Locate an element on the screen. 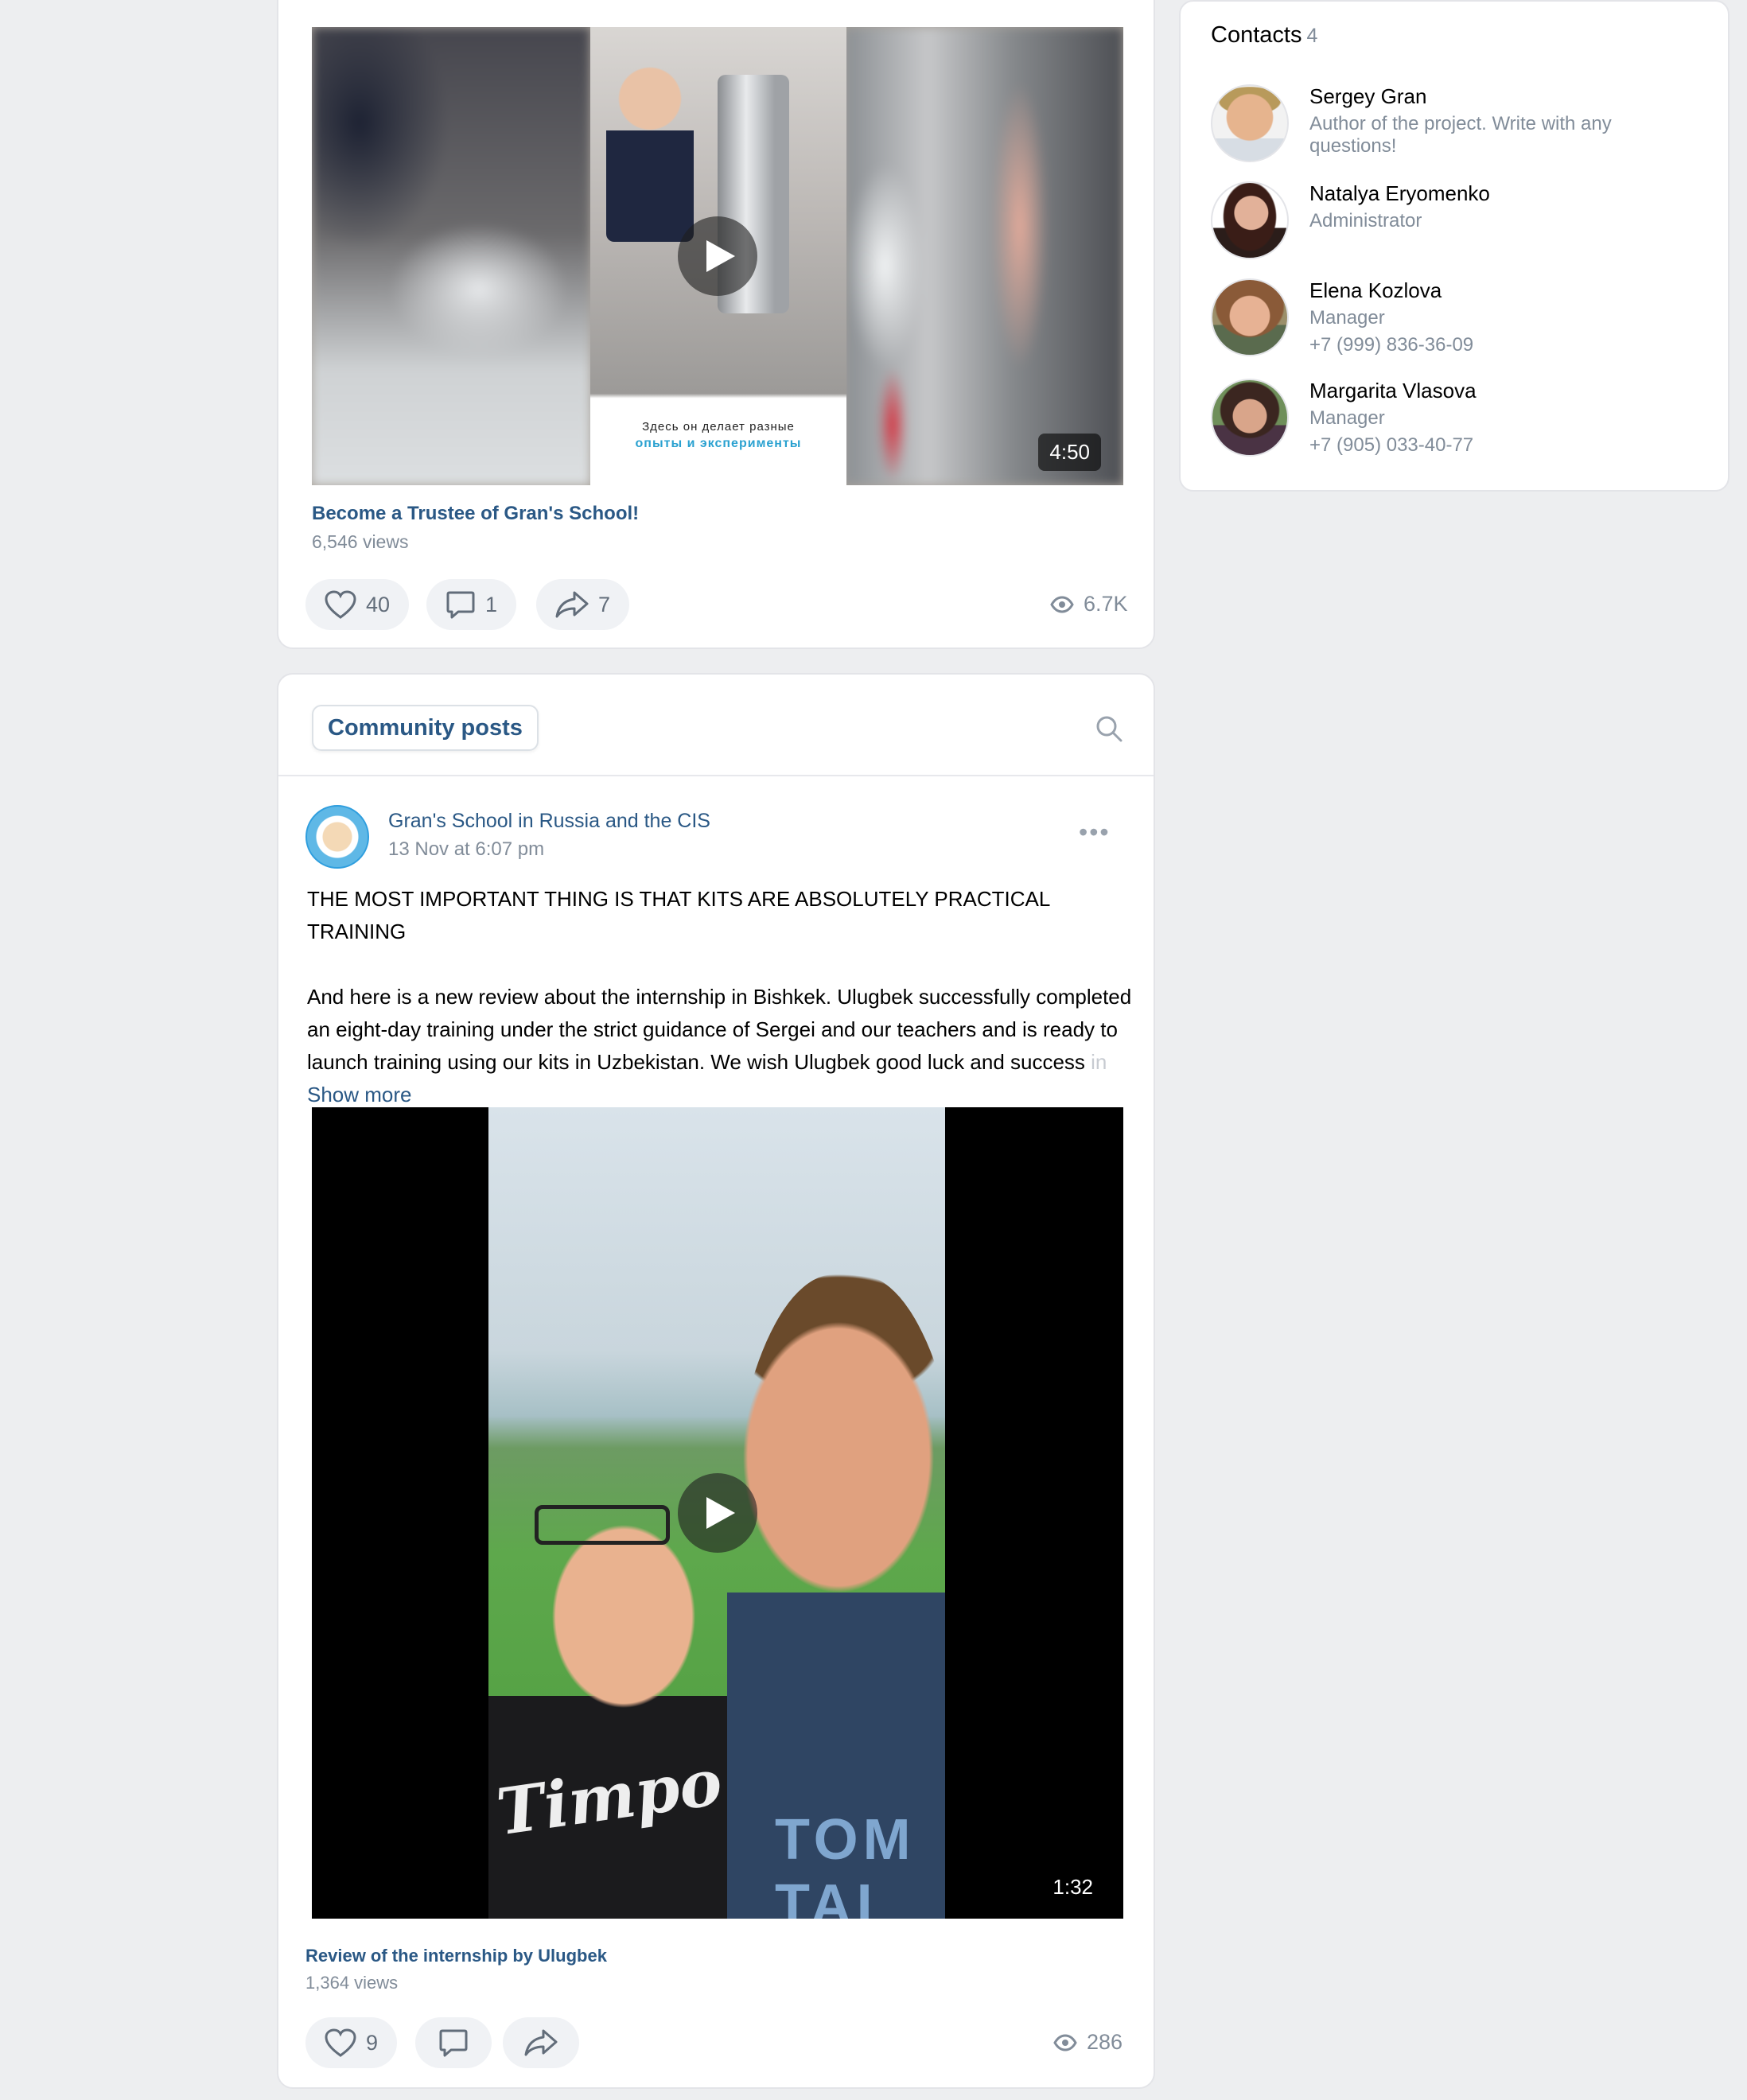  video-views-count: 1,364 views is located at coordinates (352, 1983).